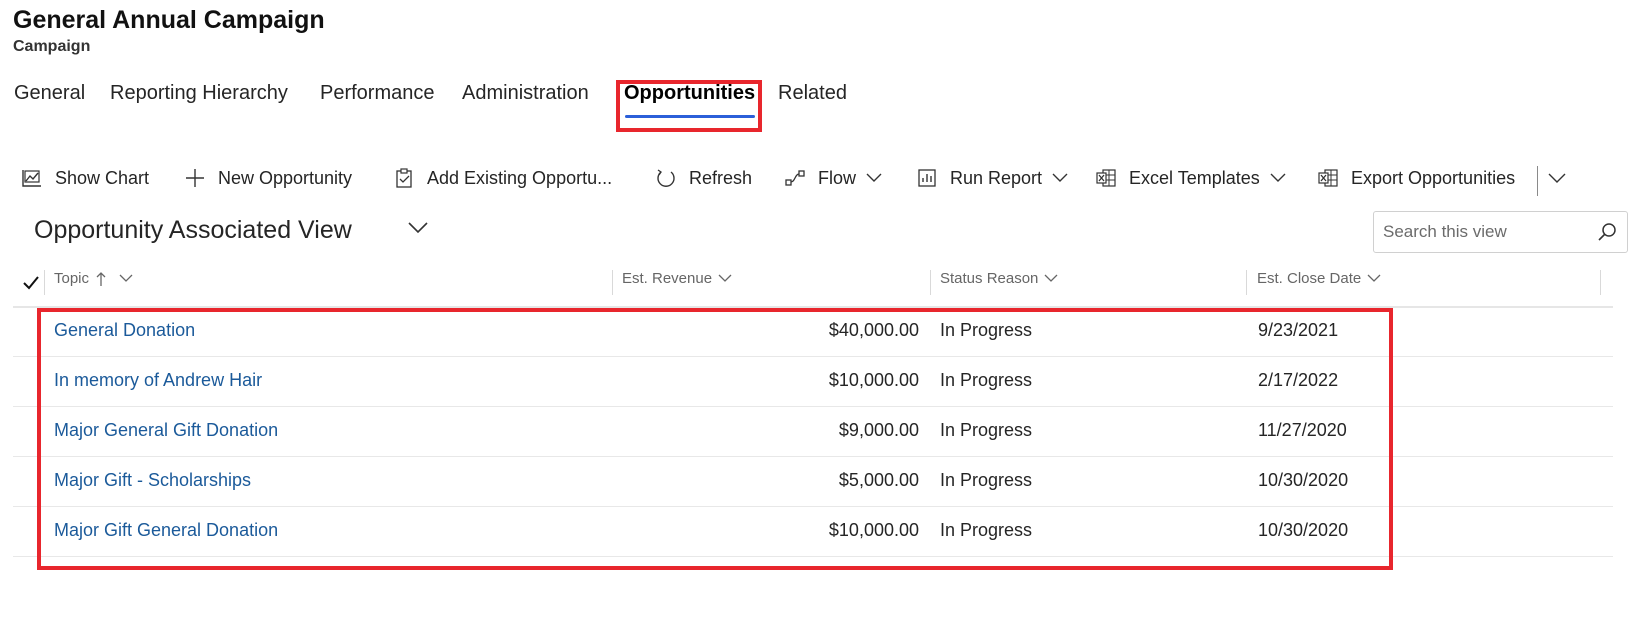 The height and width of the screenshot is (620, 1636). What do you see at coordinates (837, 177) in the screenshot?
I see `flow-label: Flow` at bounding box center [837, 177].